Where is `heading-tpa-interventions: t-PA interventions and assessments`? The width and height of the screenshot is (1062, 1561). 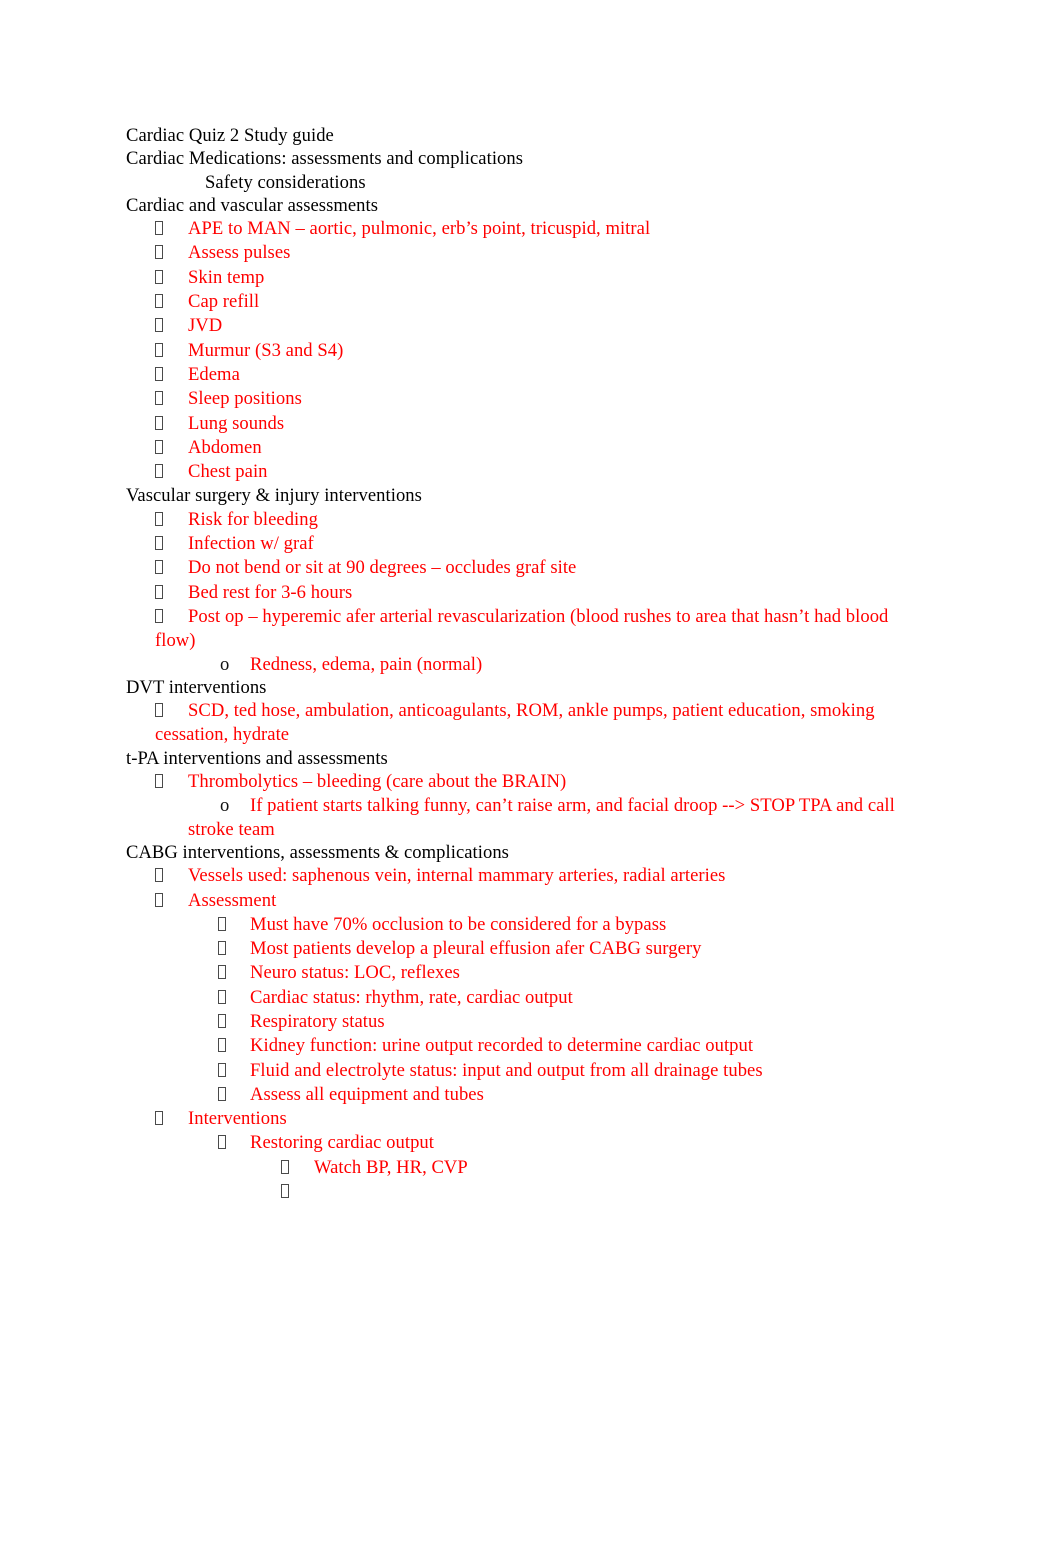
heading-tpa-interventions: t-PA interventions and assessments is located at coordinates (257, 758).